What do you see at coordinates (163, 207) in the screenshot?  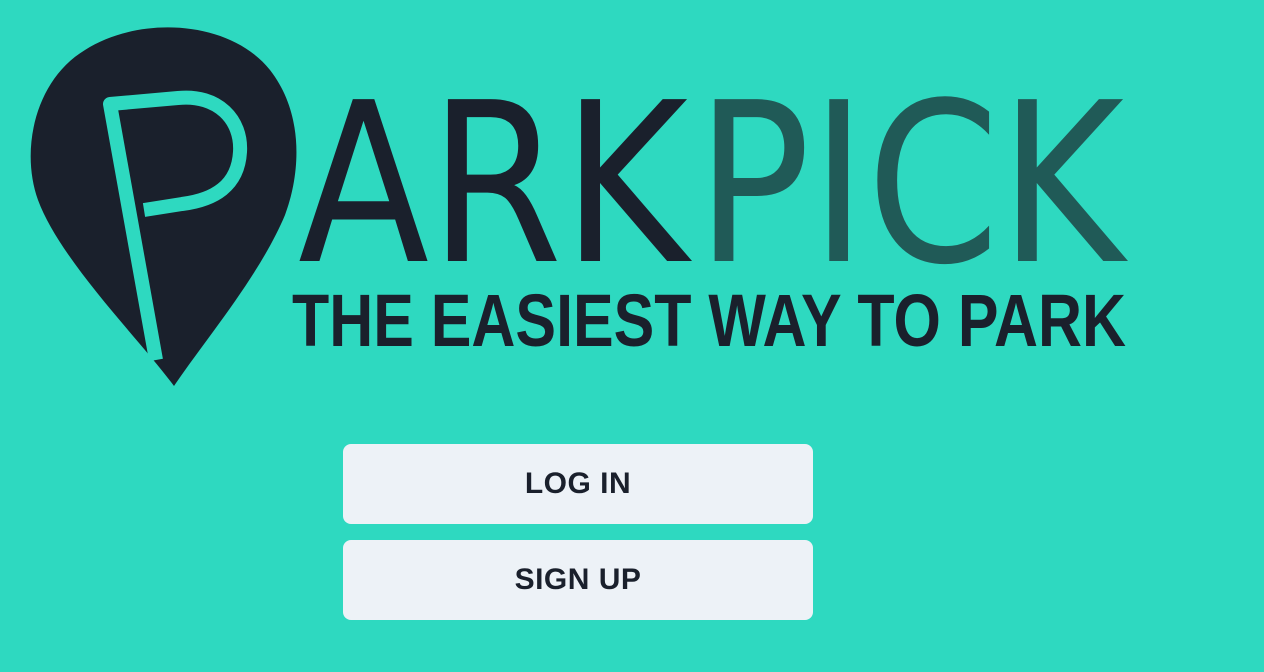 I see `map-pin-parking-icon` at bounding box center [163, 207].